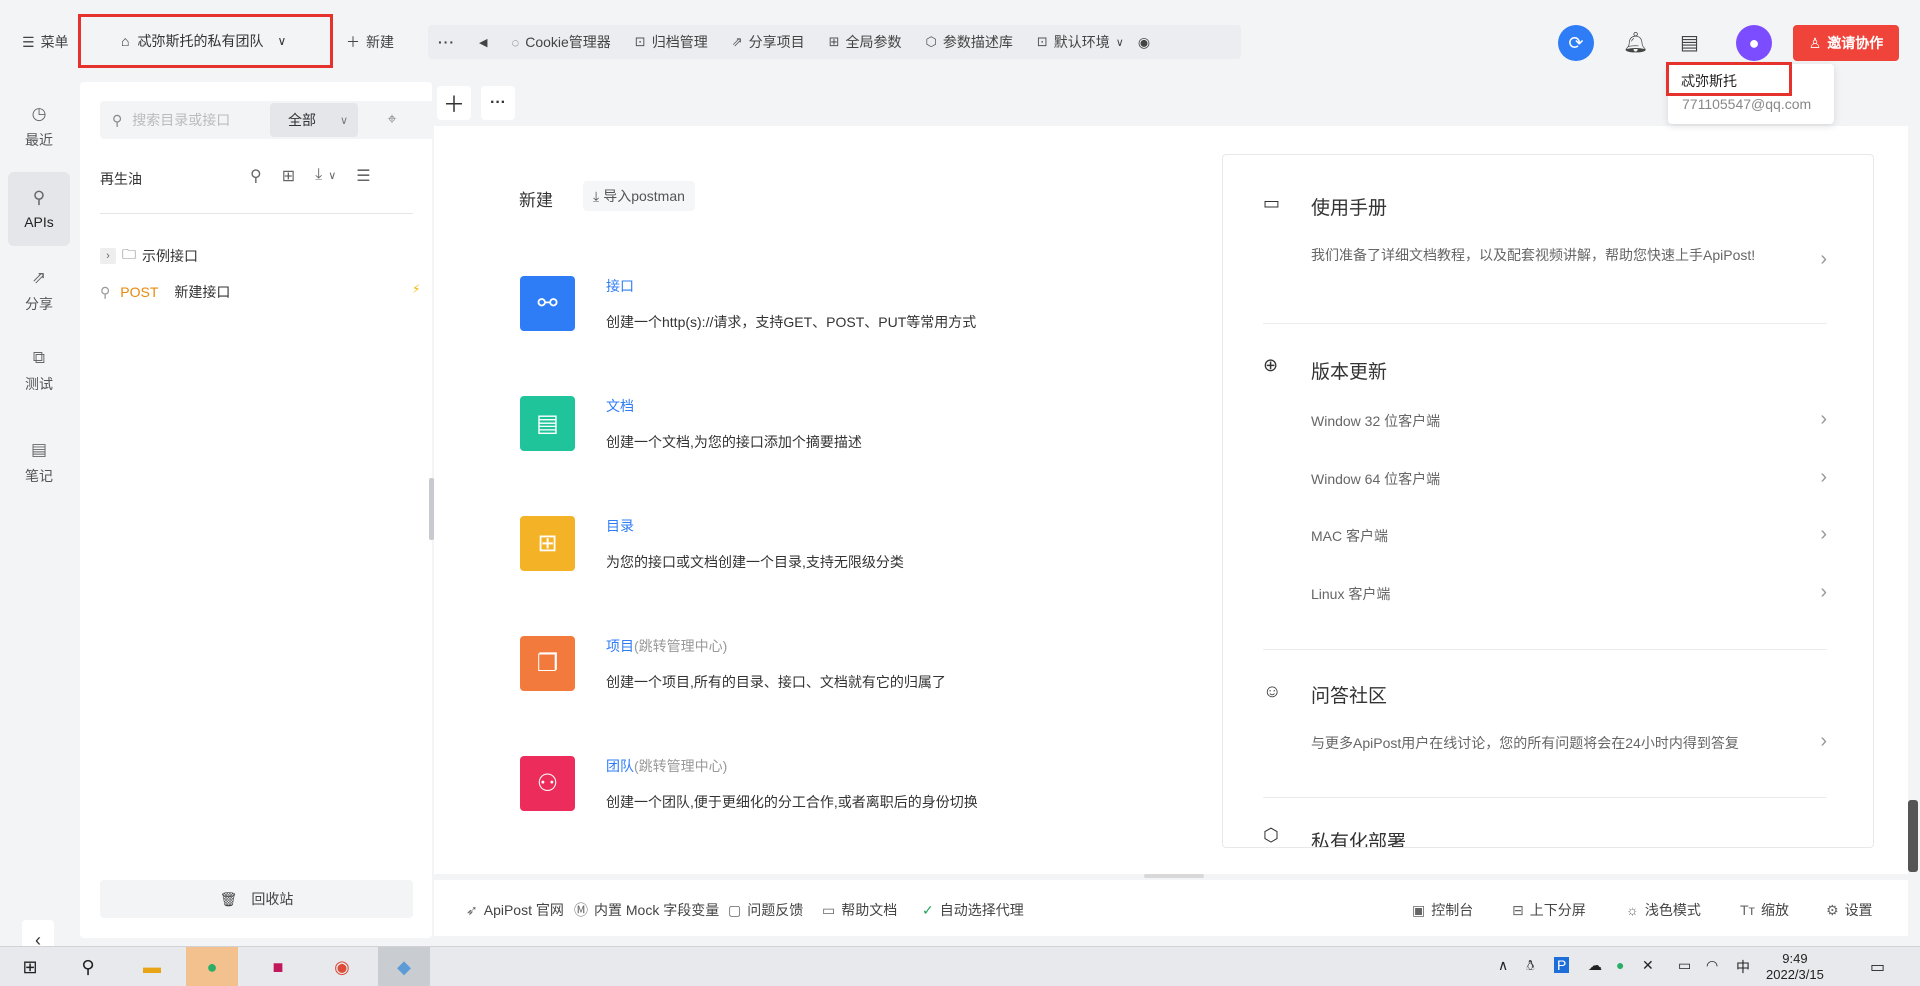 This screenshot has height=986, width=1920. What do you see at coordinates (734, 442) in the screenshot?
I see `create-desc: 创建一个文档,为您的接口添加个摘要描述` at bounding box center [734, 442].